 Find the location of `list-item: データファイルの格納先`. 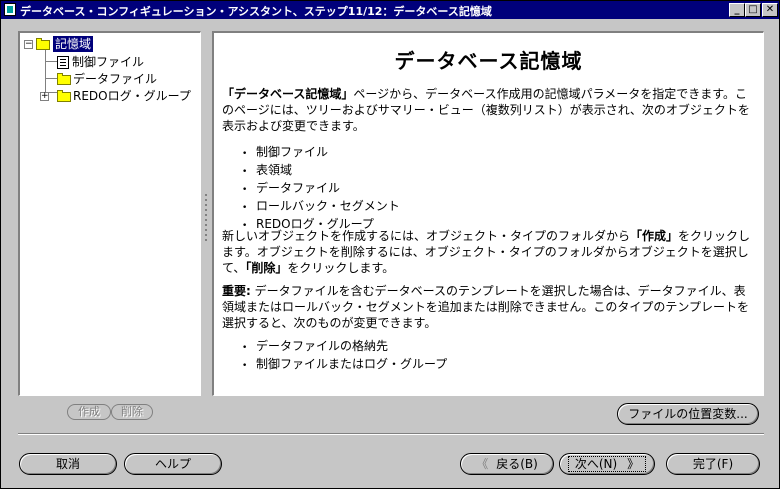

list-item: データファイルの格納先 is located at coordinates (344, 347).